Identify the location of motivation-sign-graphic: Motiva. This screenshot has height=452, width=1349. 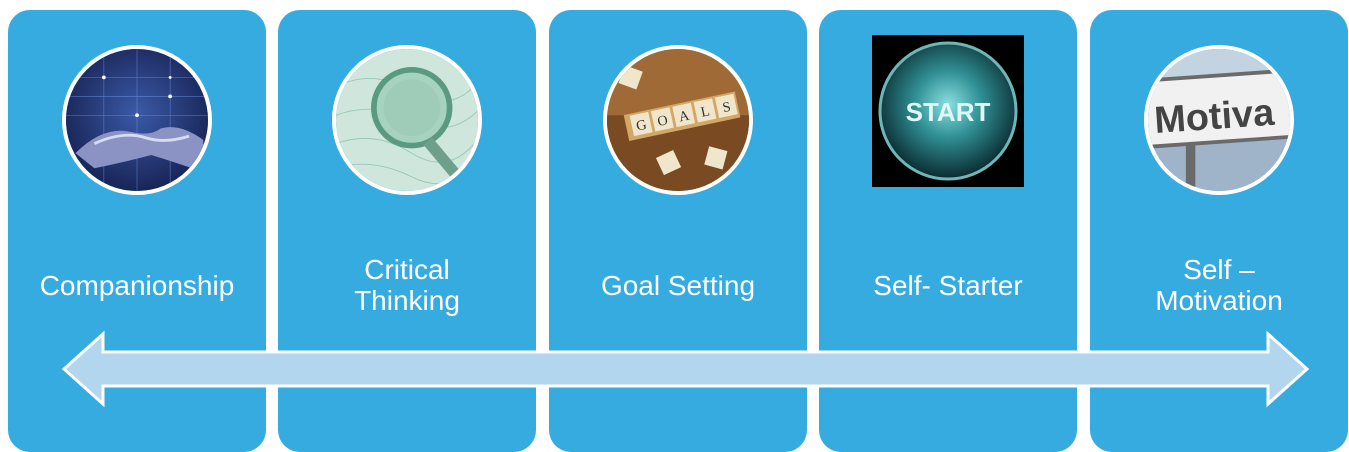
(1219, 120).